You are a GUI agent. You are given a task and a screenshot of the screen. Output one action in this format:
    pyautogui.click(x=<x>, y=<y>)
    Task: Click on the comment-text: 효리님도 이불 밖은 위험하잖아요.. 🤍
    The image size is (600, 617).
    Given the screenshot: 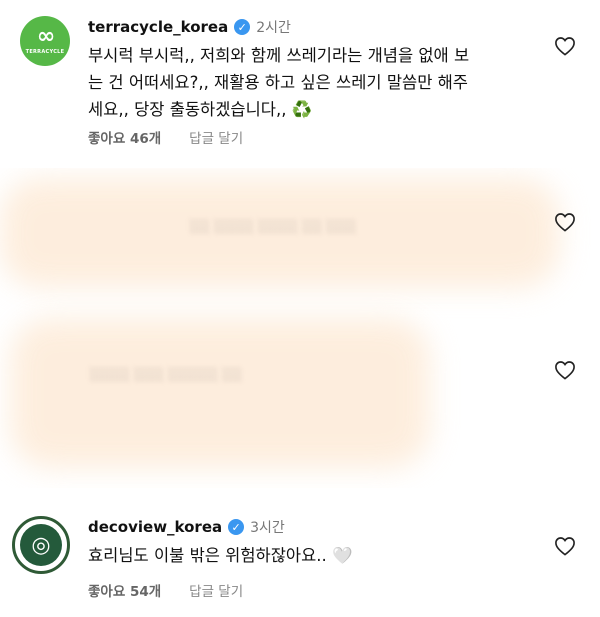 What is the action you would take?
    pyautogui.click(x=220, y=555)
    